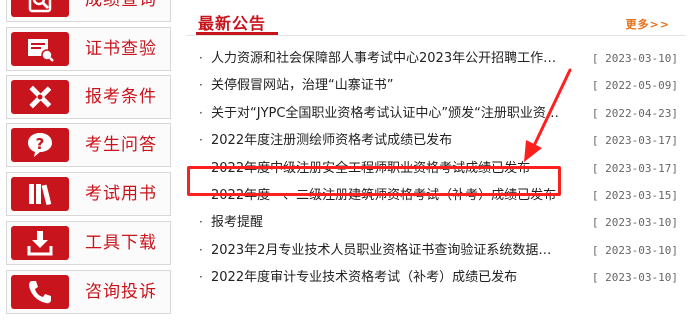 The height and width of the screenshot is (328, 693). What do you see at coordinates (121, 145) in the screenshot?
I see `sidebar-item-label: 考生问答` at bounding box center [121, 145].